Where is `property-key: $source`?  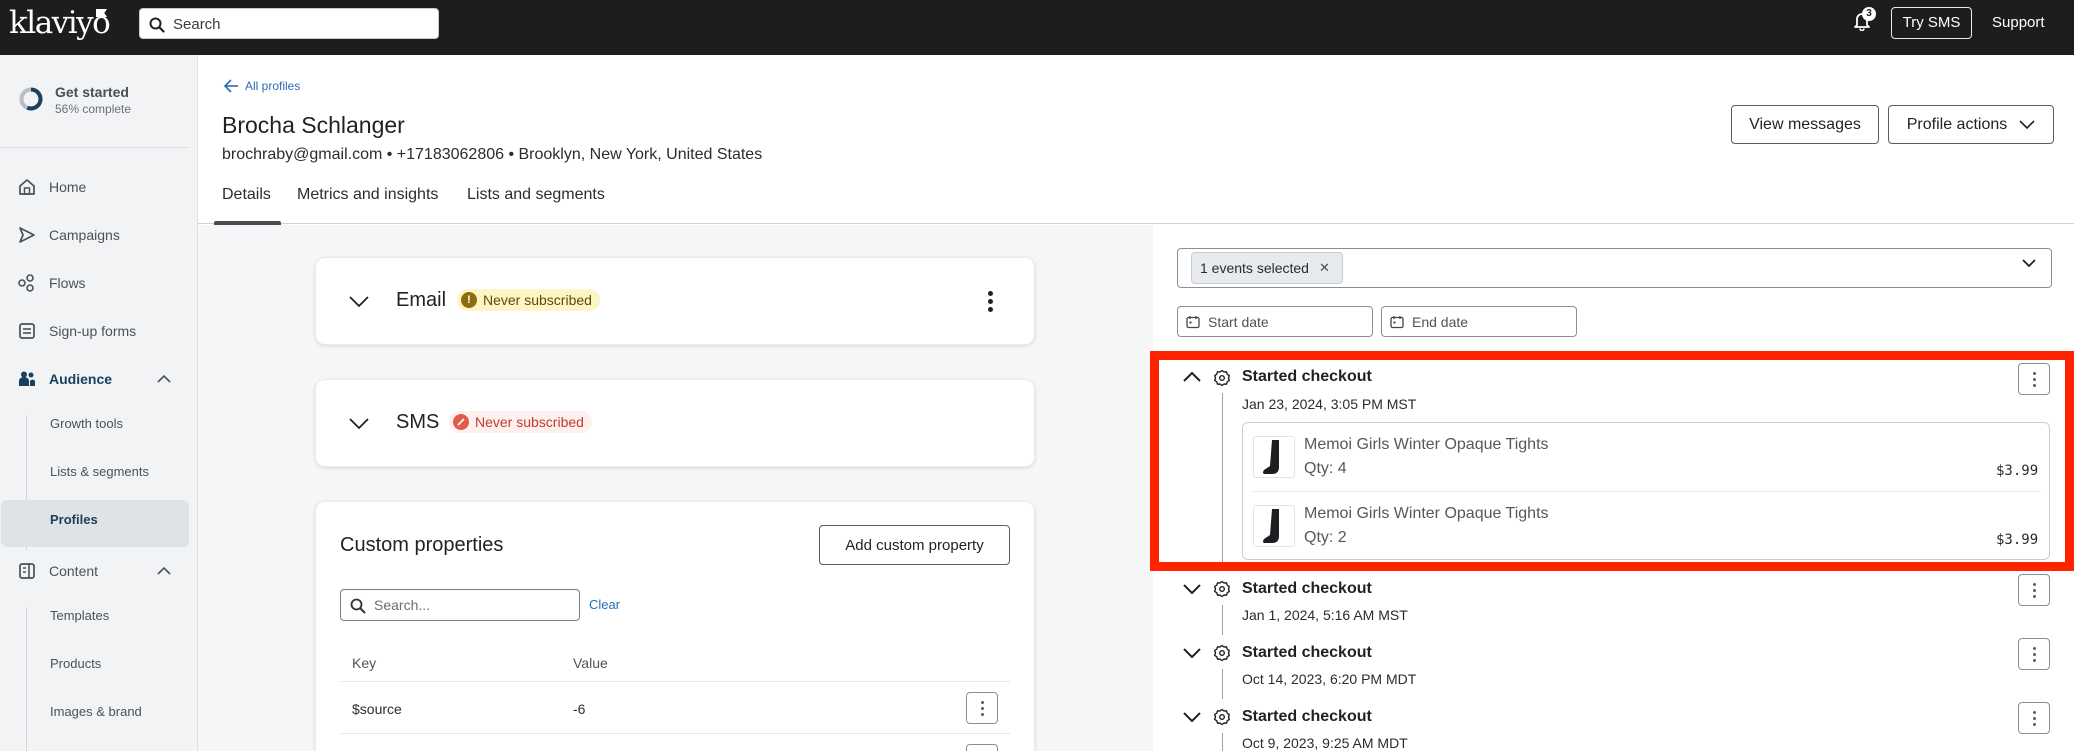
property-key: $source is located at coordinates (377, 709).